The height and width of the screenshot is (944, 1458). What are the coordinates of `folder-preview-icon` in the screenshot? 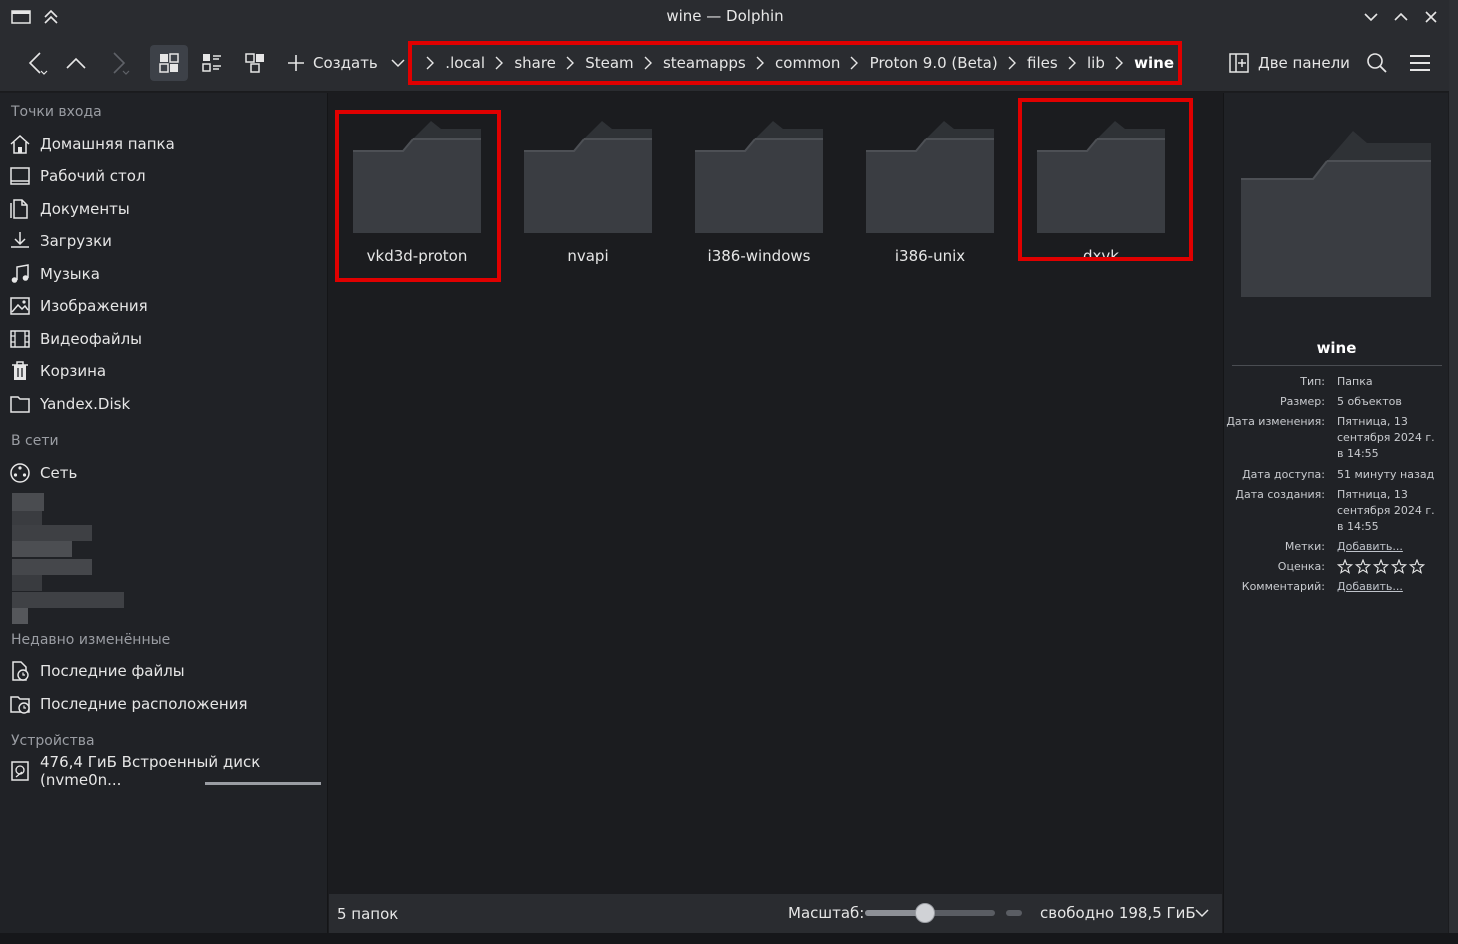 It's located at (1336, 214).